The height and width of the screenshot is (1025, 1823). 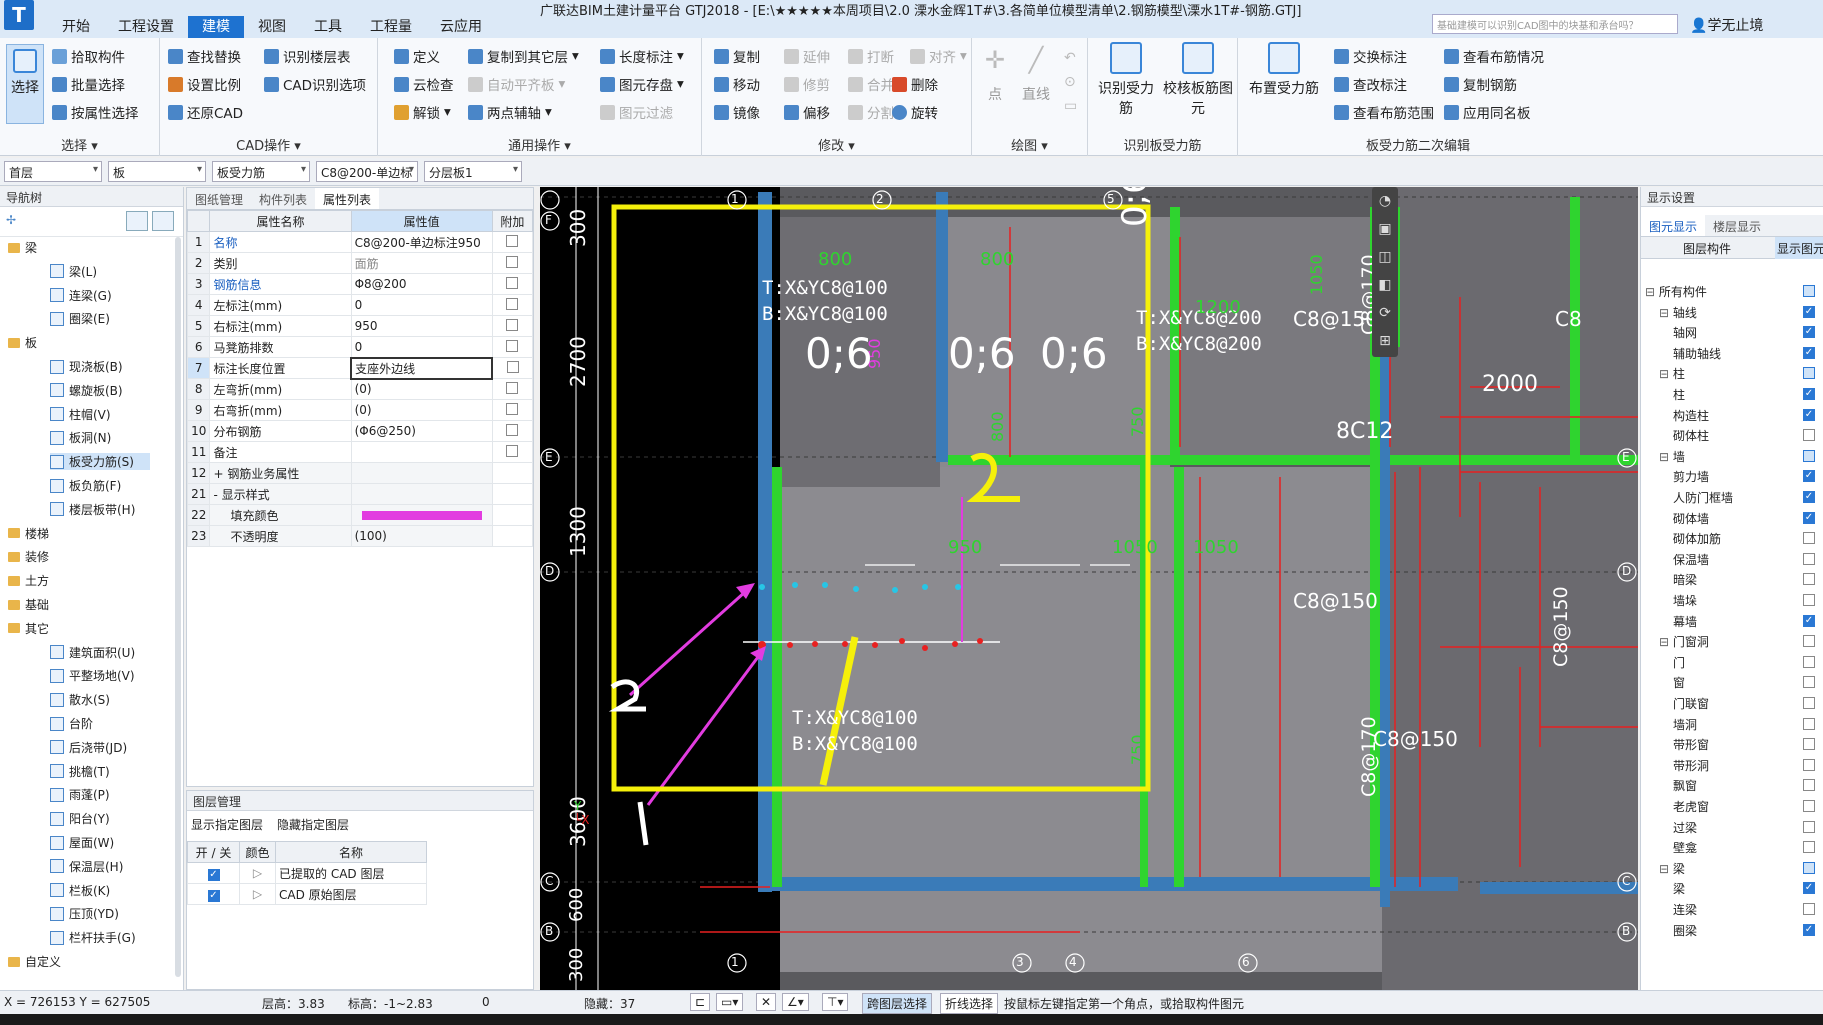 What do you see at coordinates (1748, 354) in the screenshot?
I see `display-item: 辅助轴线 ✓` at bounding box center [1748, 354].